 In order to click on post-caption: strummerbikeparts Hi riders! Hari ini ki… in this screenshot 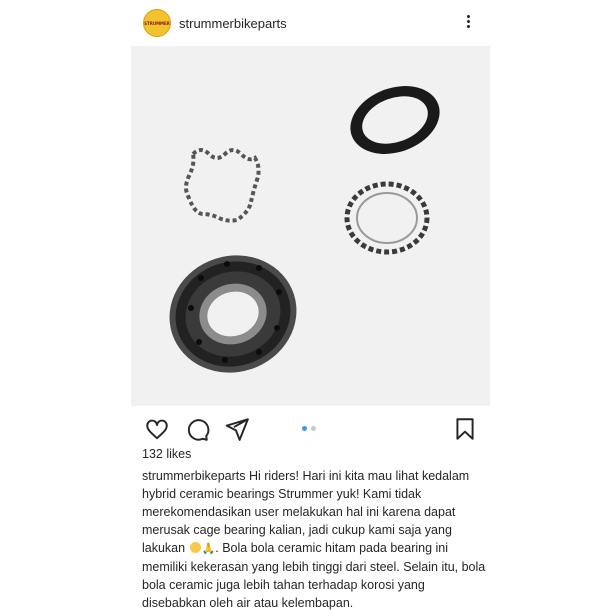, I will do `click(314, 538)`.